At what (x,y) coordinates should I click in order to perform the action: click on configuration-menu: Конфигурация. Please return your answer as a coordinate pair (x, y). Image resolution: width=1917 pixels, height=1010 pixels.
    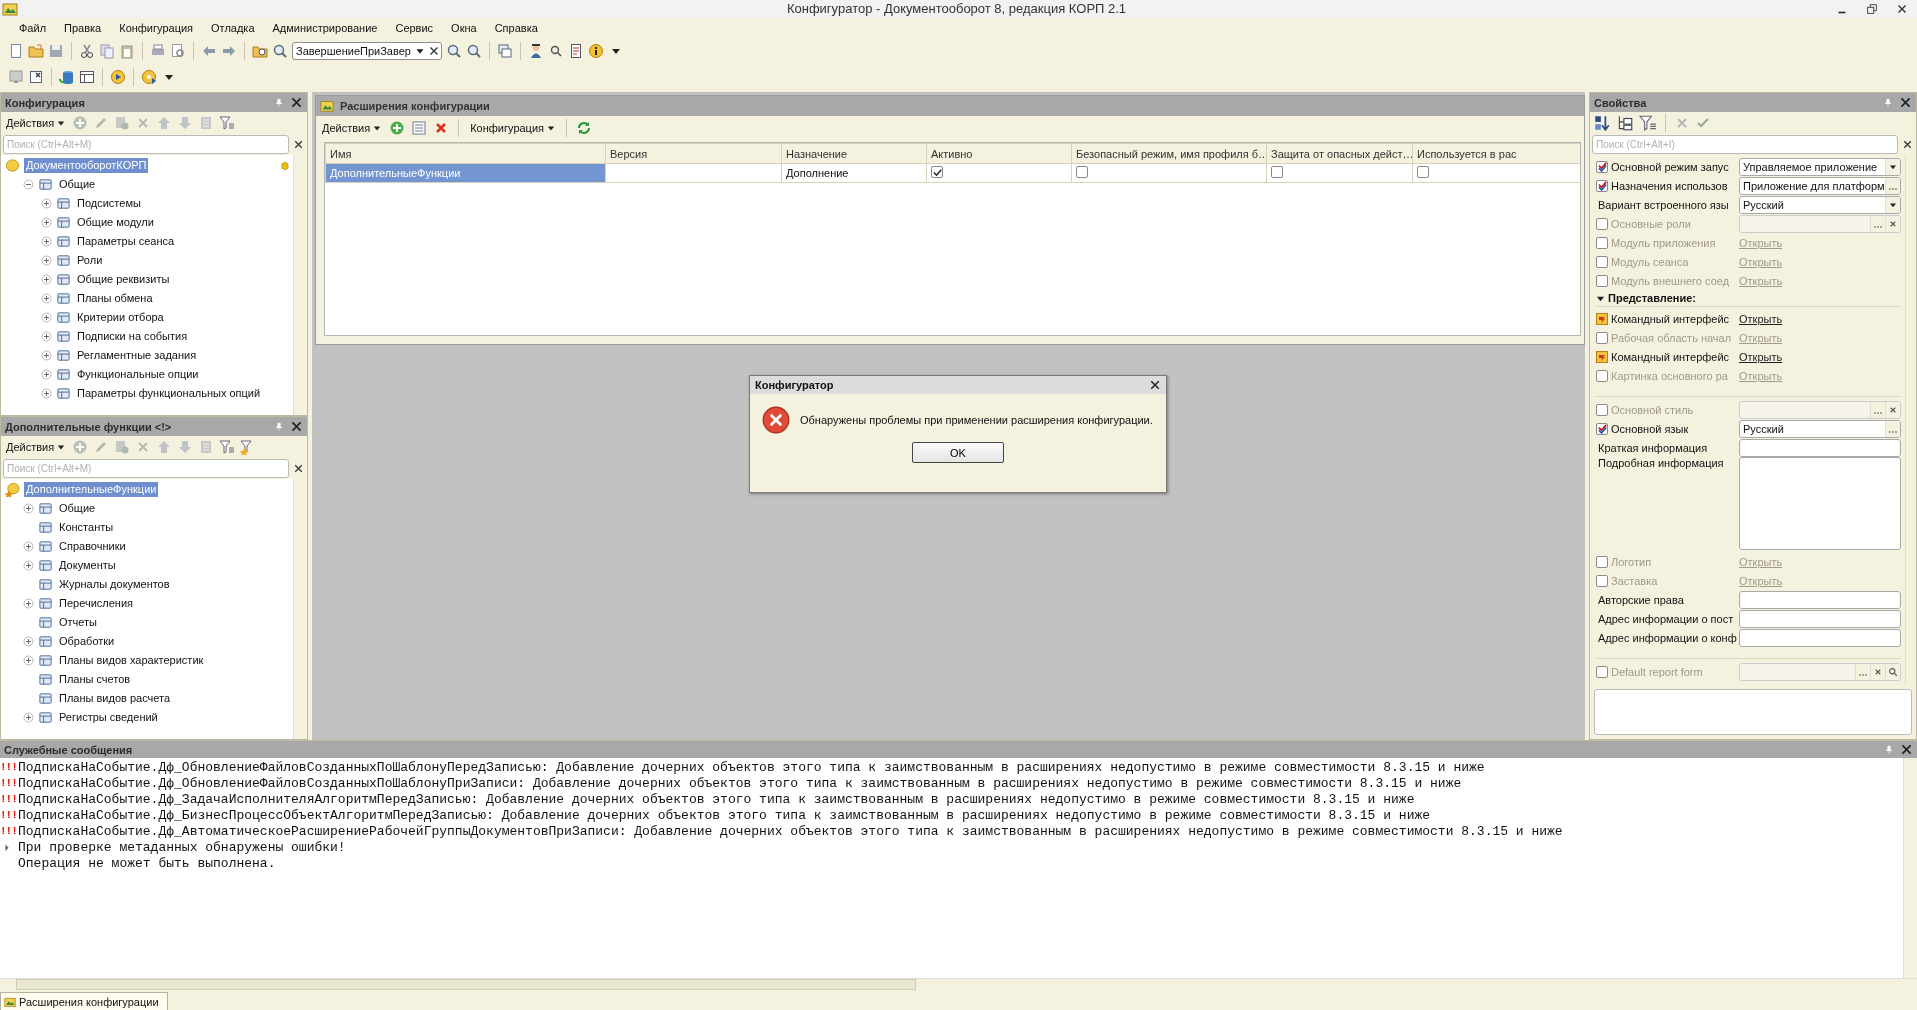
    Looking at the image, I should click on (513, 128).